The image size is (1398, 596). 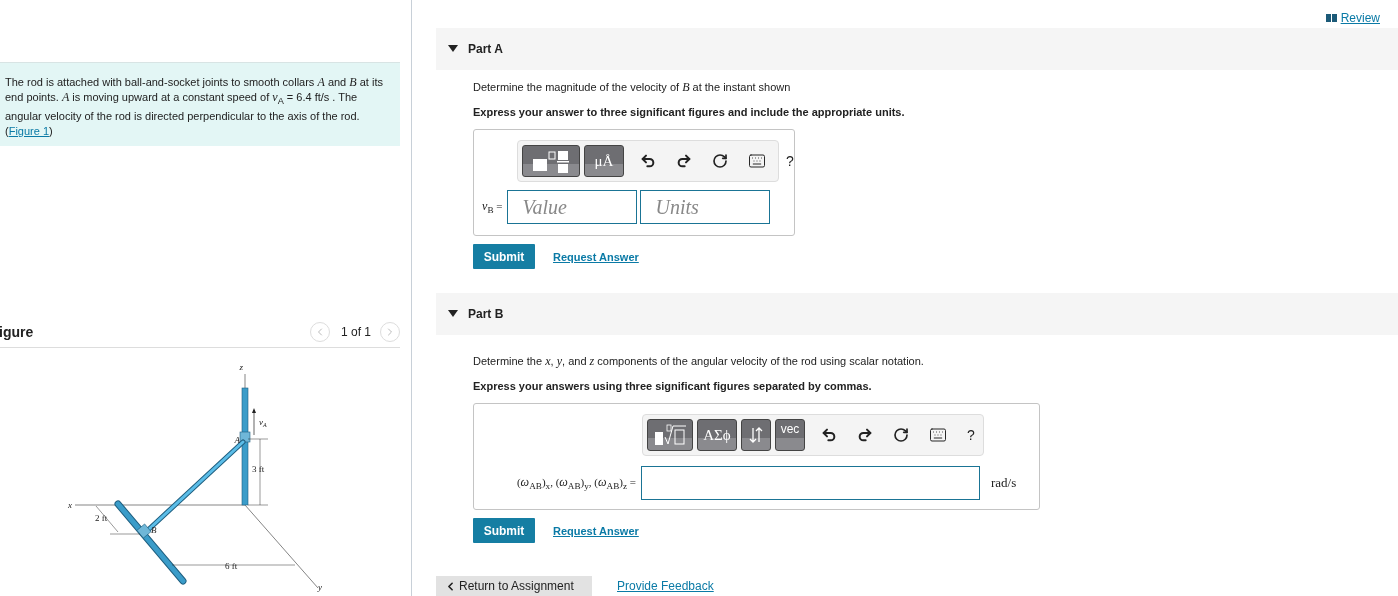 What do you see at coordinates (665, 586) in the screenshot?
I see `feedback-link: Provide Feedback` at bounding box center [665, 586].